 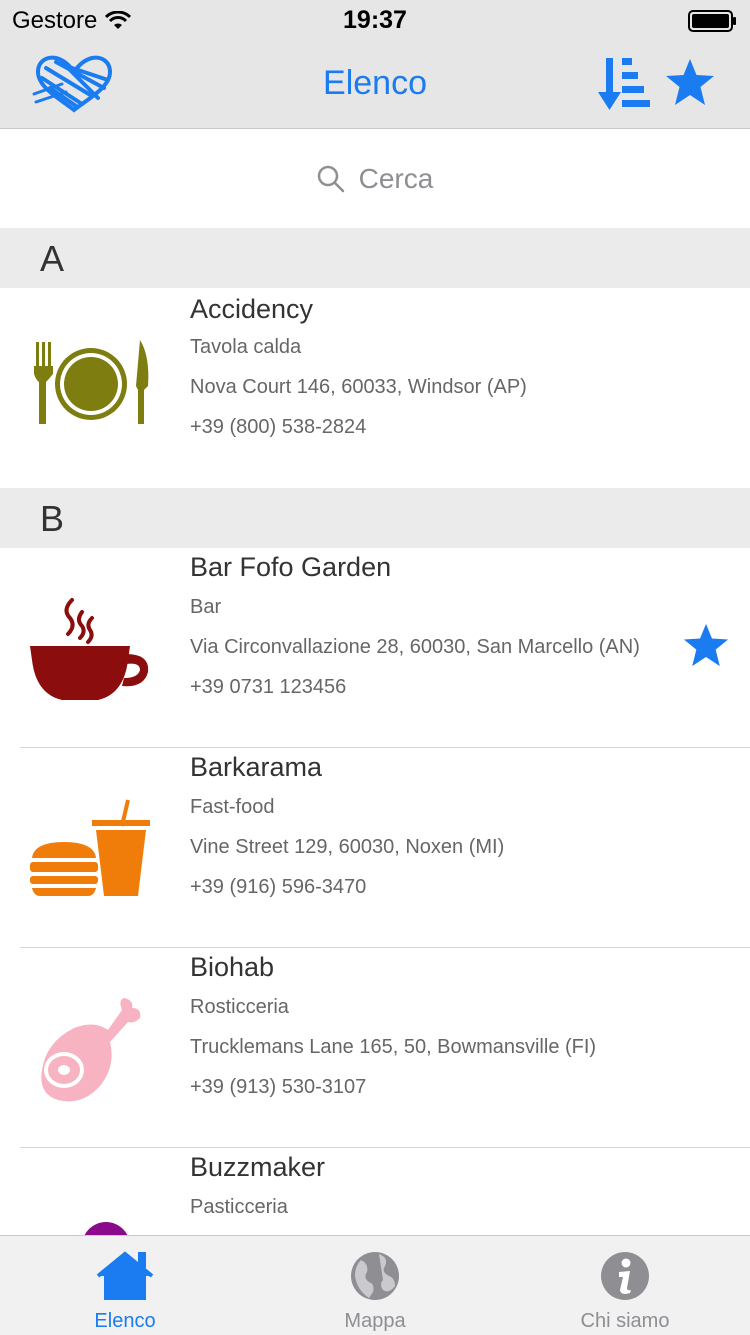 I want to click on item-phone: +39 (916) 596-3470, so click(x=278, y=887).